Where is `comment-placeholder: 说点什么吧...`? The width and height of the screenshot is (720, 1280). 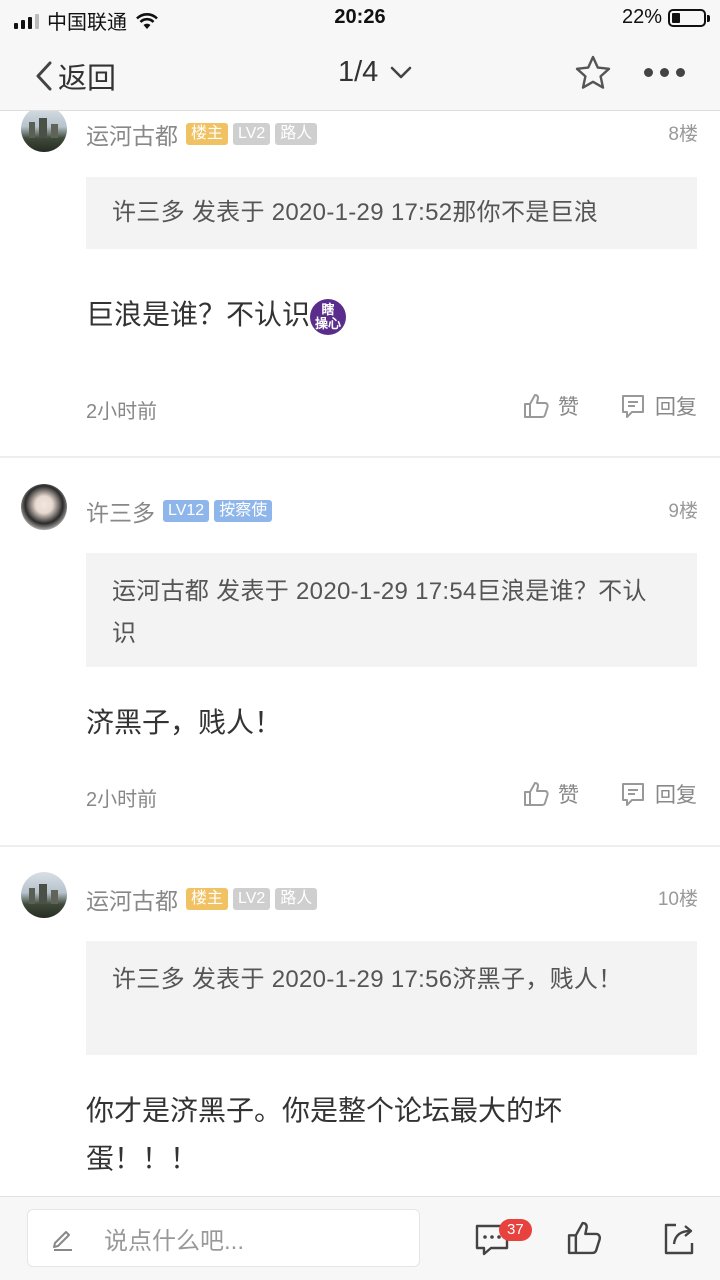 comment-placeholder: 说点什么吧... is located at coordinates (174, 1241).